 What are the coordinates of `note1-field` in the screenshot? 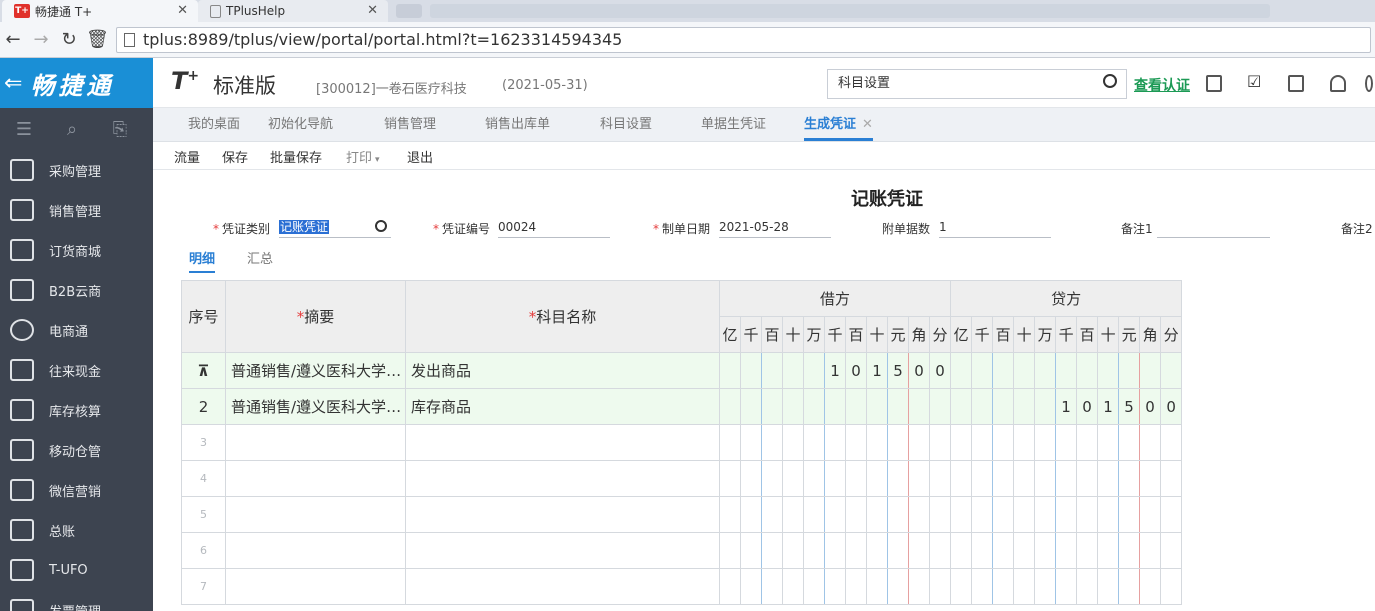 It's located at (1213, 227).